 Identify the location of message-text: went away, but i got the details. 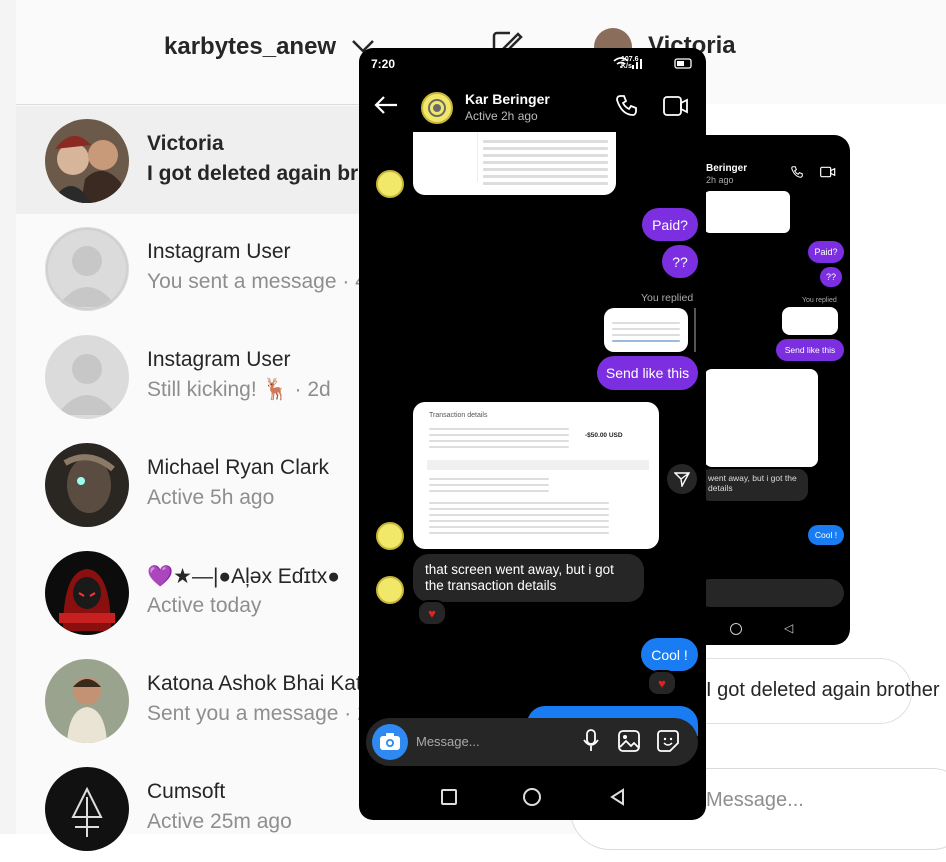
(752, 483).